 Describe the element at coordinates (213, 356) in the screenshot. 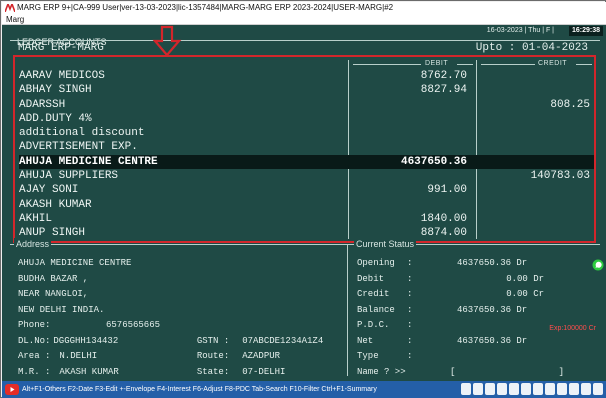

I see `route-label: Route:` at that location.